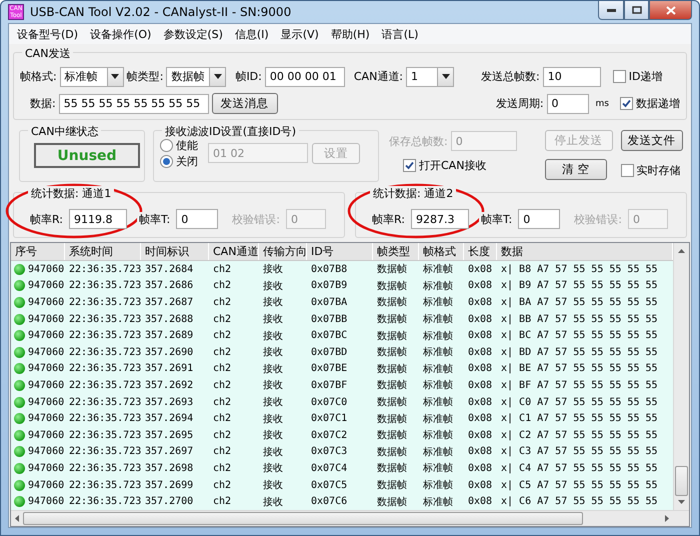 The width and height of the screenshot is (700, 536). Describe the element at coordinates (187, 145) in the screenshot. I see `radio-label: 使能` at that location.